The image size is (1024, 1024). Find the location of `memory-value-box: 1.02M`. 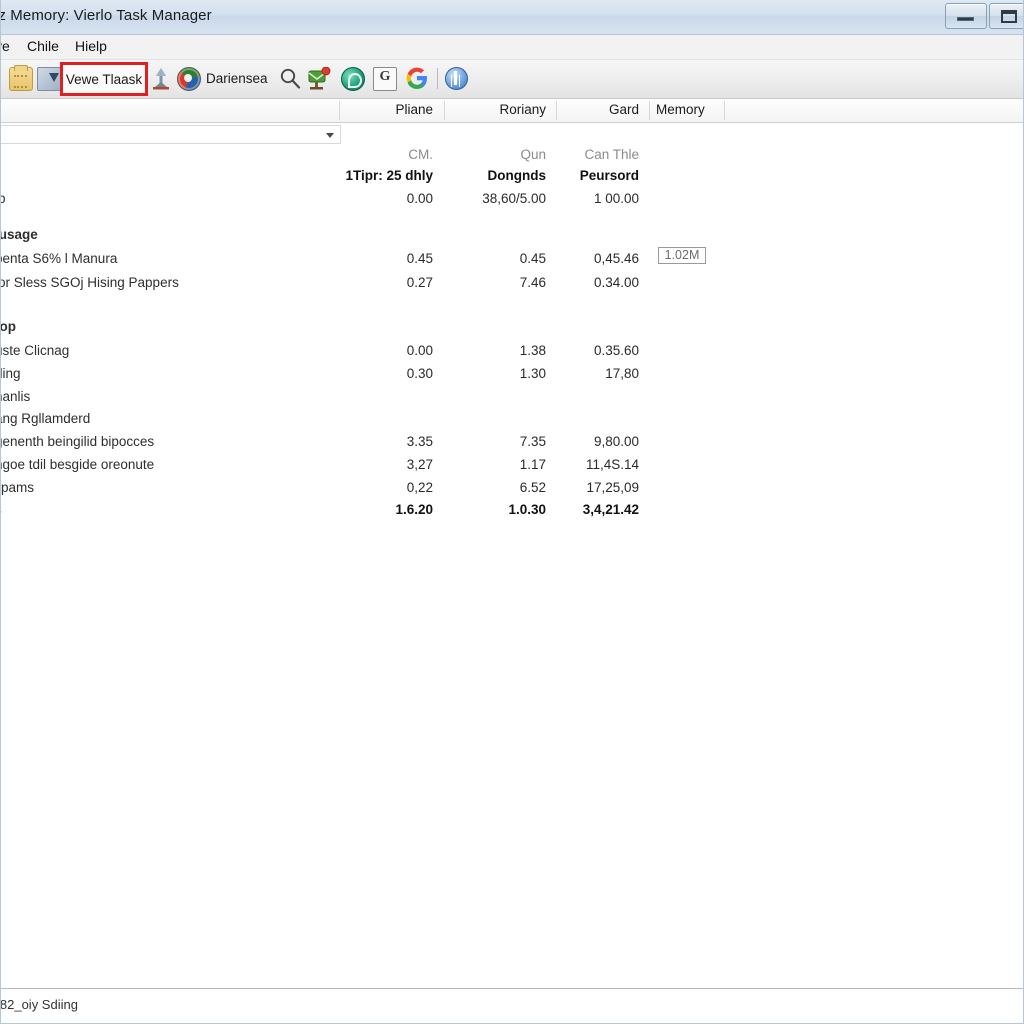

memory-value-box: 1.02M is located at coordinates (682, 255).